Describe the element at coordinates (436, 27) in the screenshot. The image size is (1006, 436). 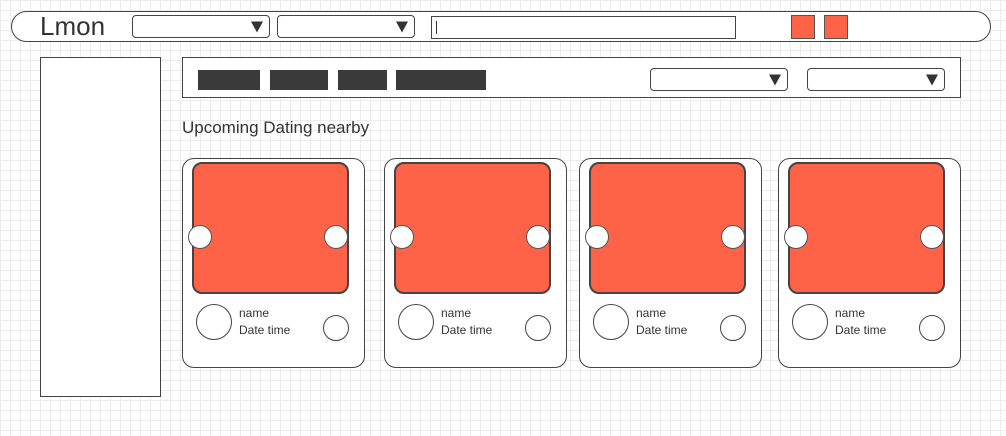
I see `text-cursor` at that location.